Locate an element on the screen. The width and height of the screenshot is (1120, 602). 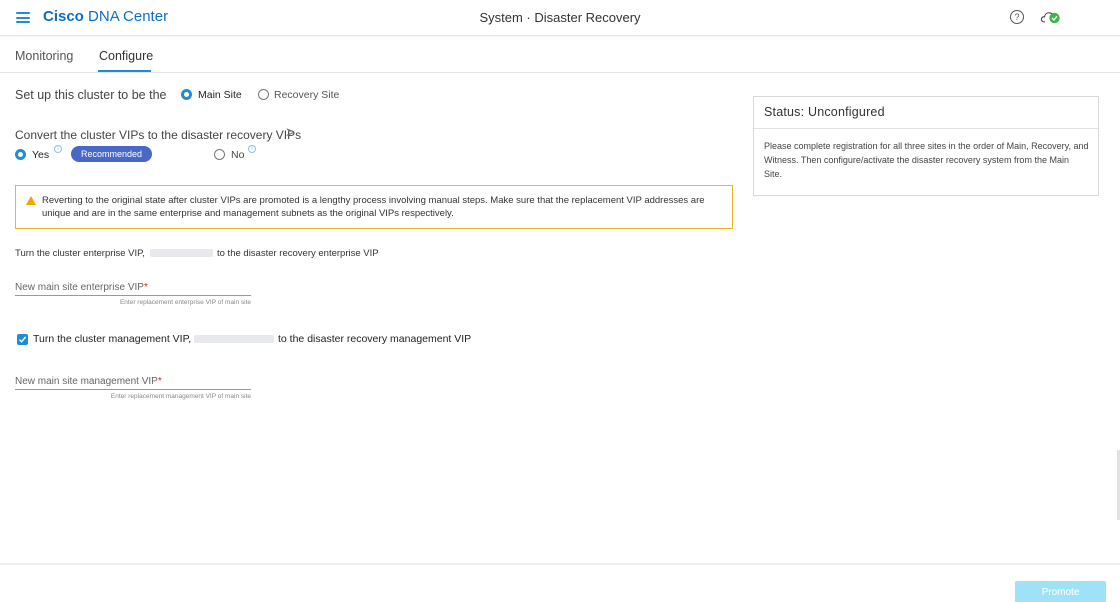
redacted-enterprise-vip is located at coordinates (181, 253).